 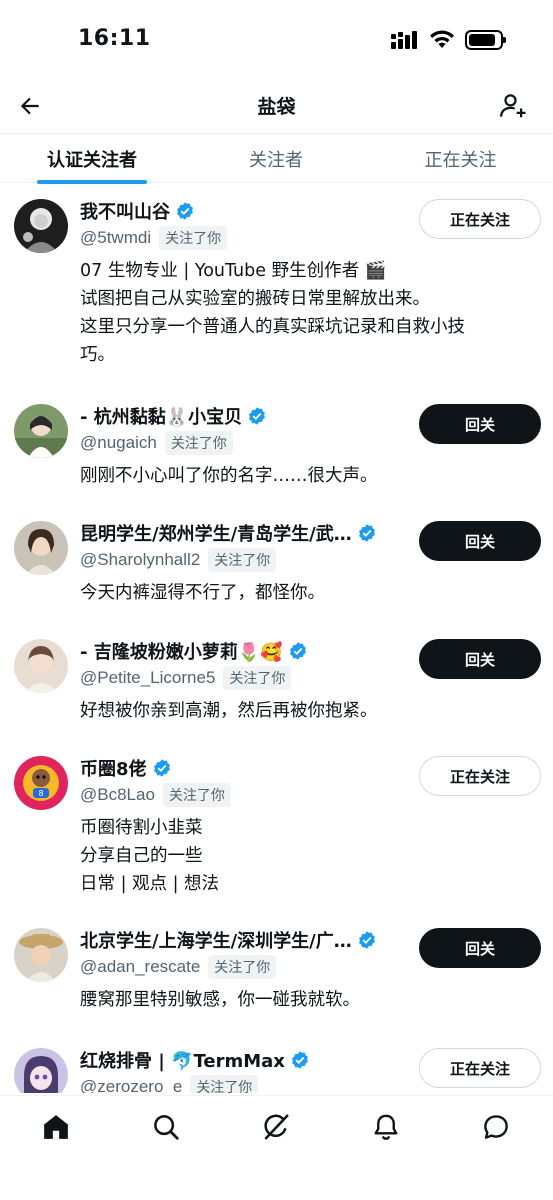 I want to click on tab-bar: 认证关注者 关注者 正在关注, so click(x=276, y=158).